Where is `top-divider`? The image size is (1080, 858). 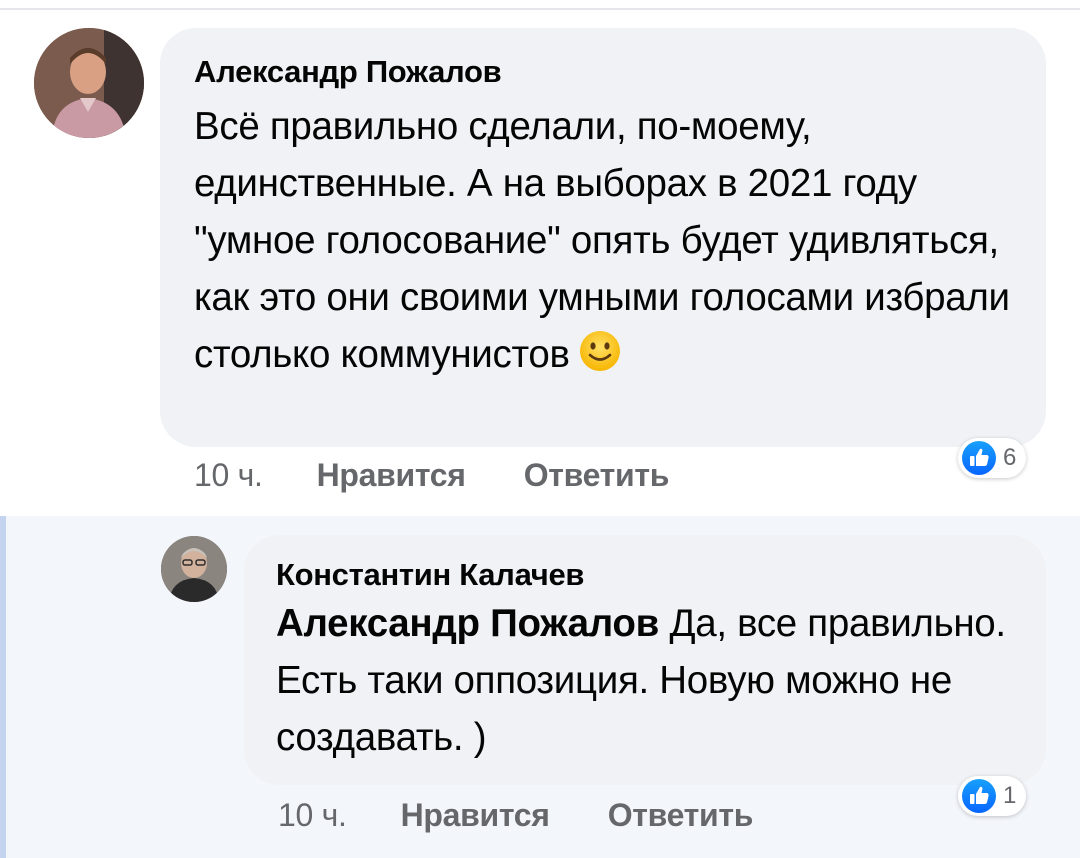 top-divider is located at coordinates (540, 9).